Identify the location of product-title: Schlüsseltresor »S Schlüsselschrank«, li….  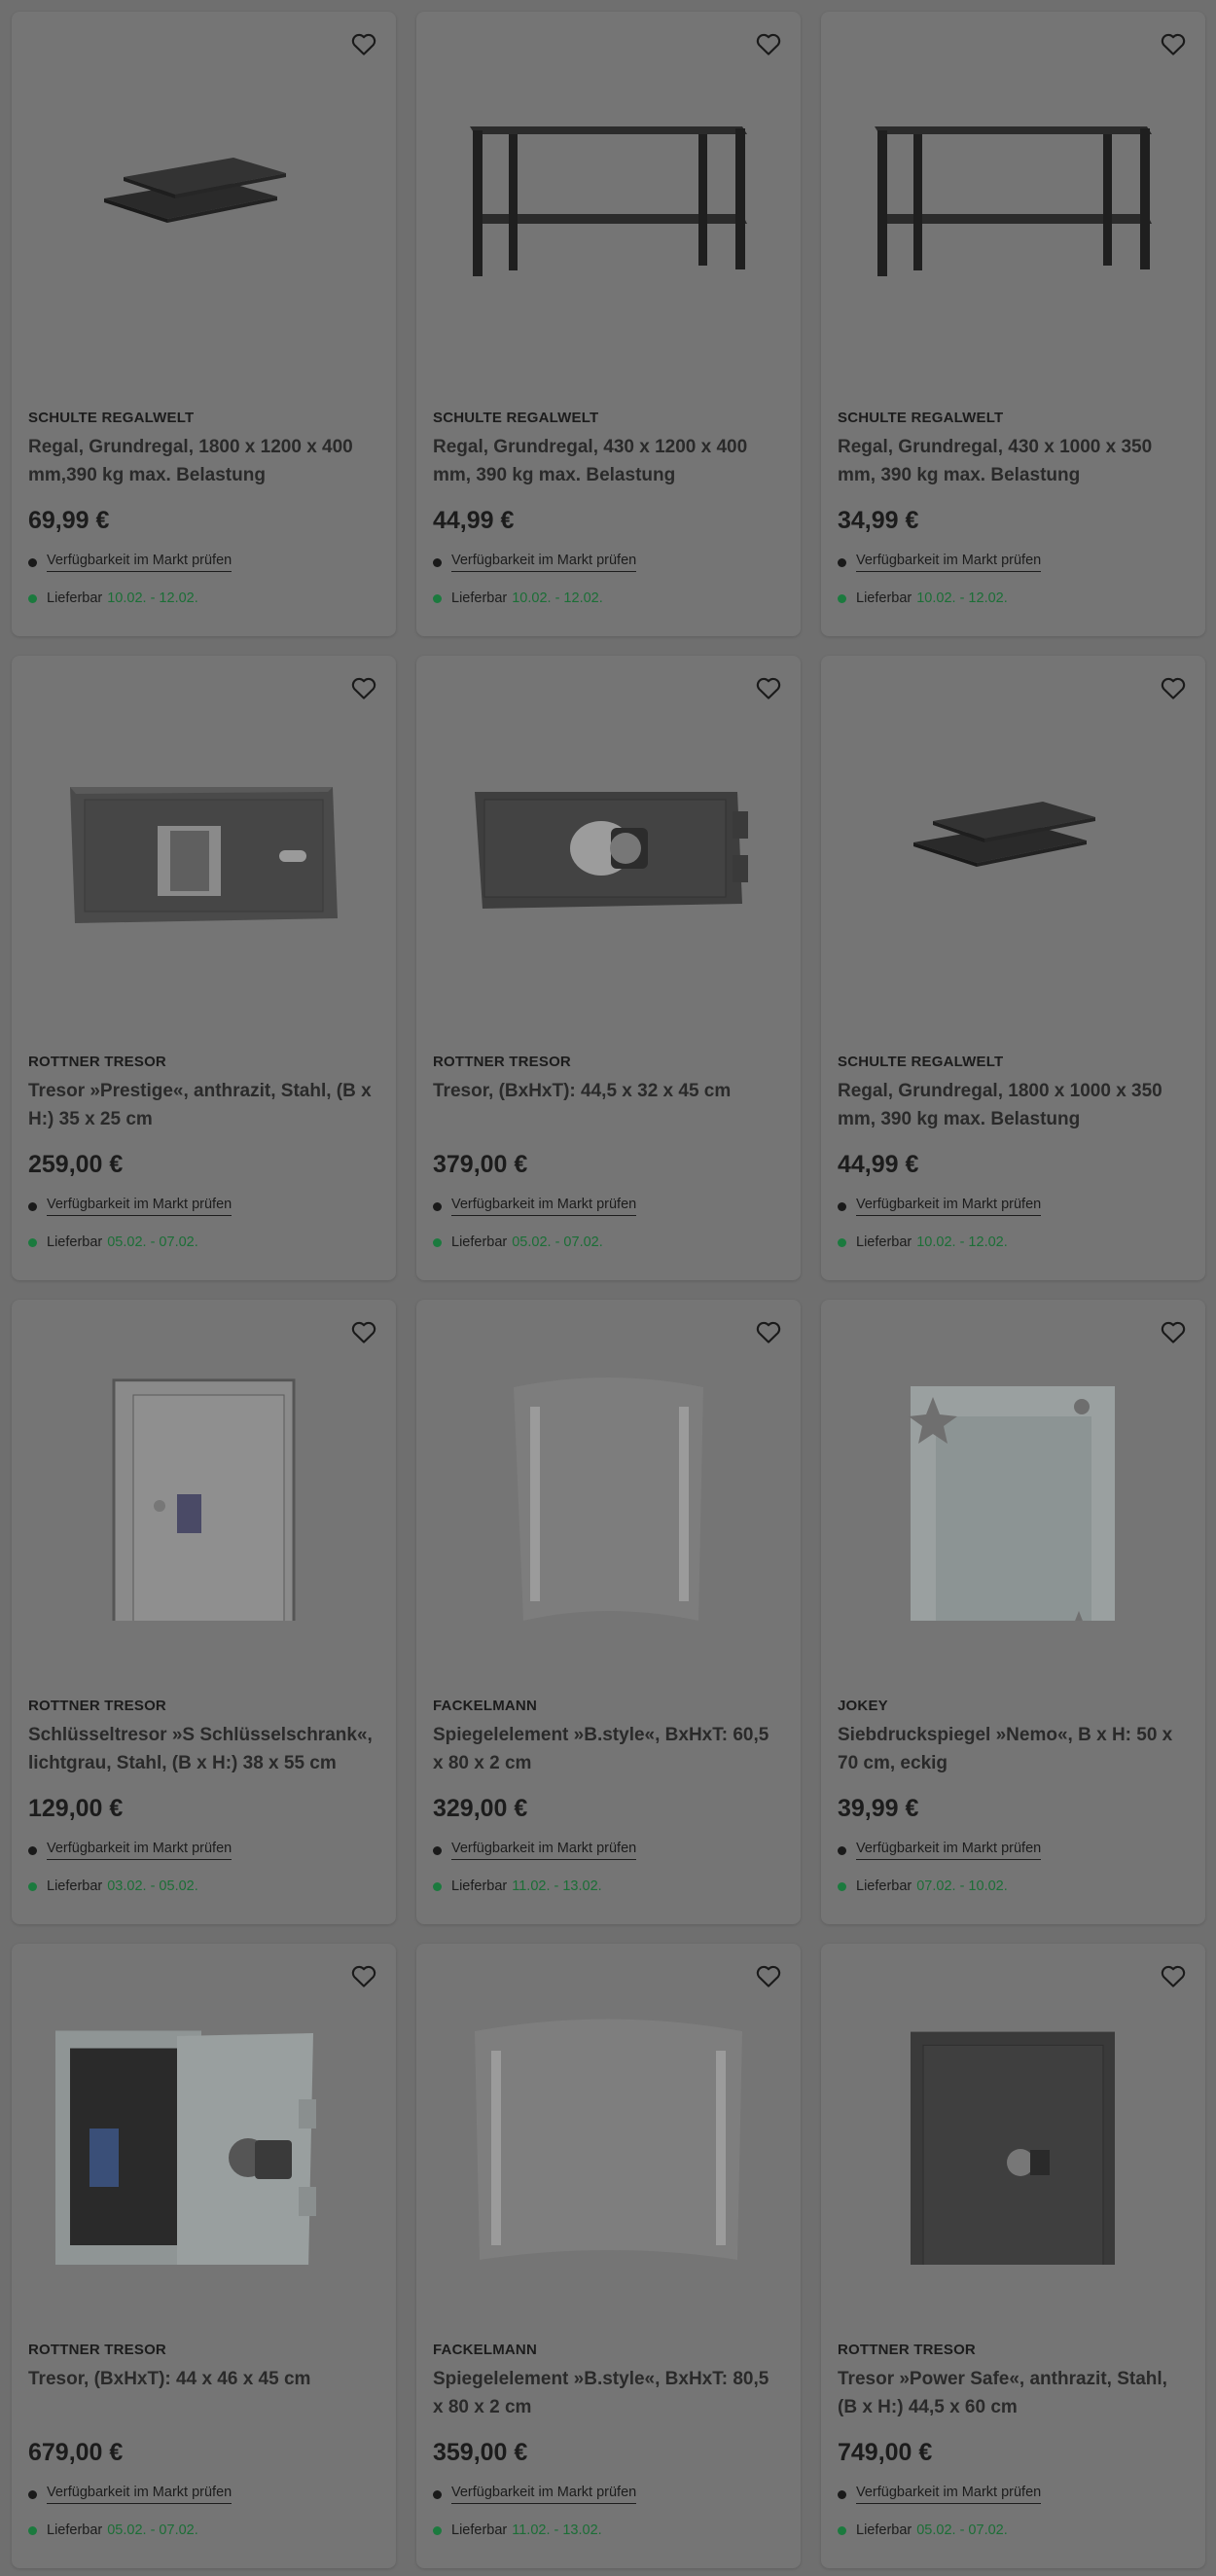
(203, 1749).